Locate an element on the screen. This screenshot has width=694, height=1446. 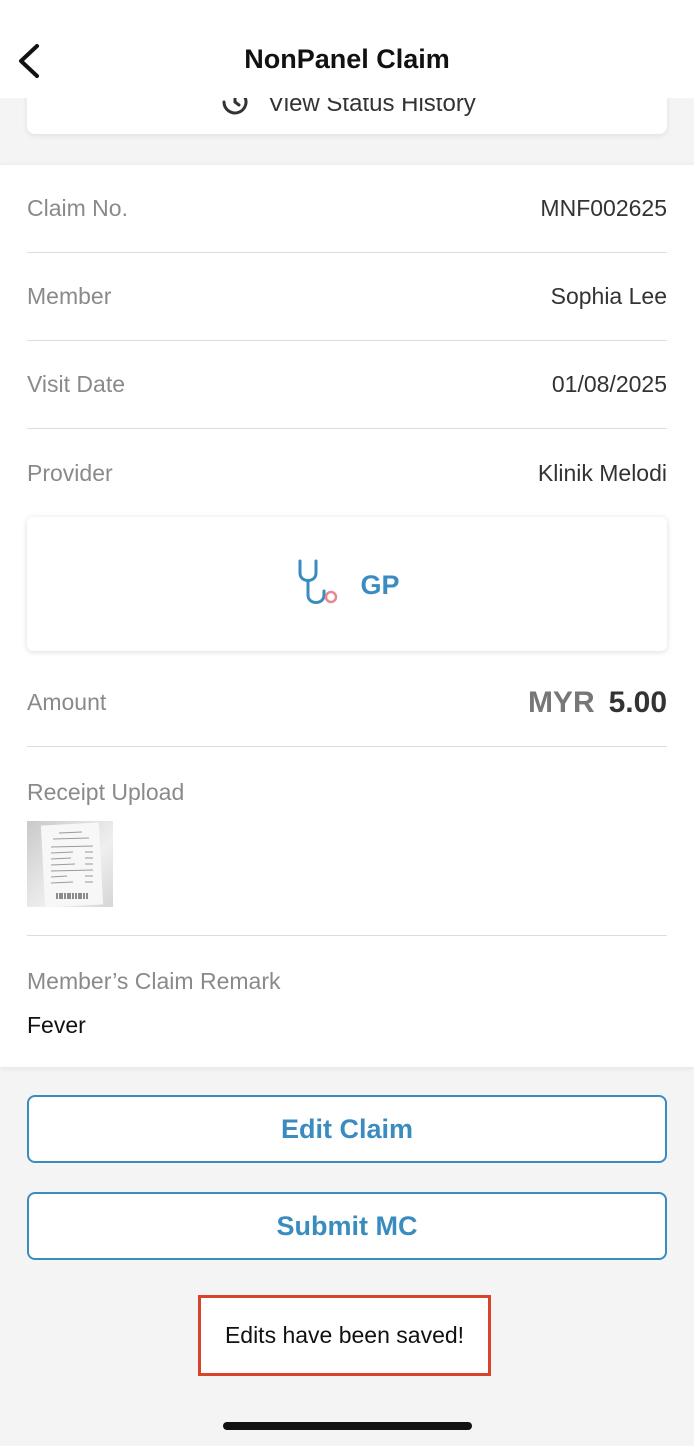
member-row: Member Sophia Lee is located at coordinates (347, 297).